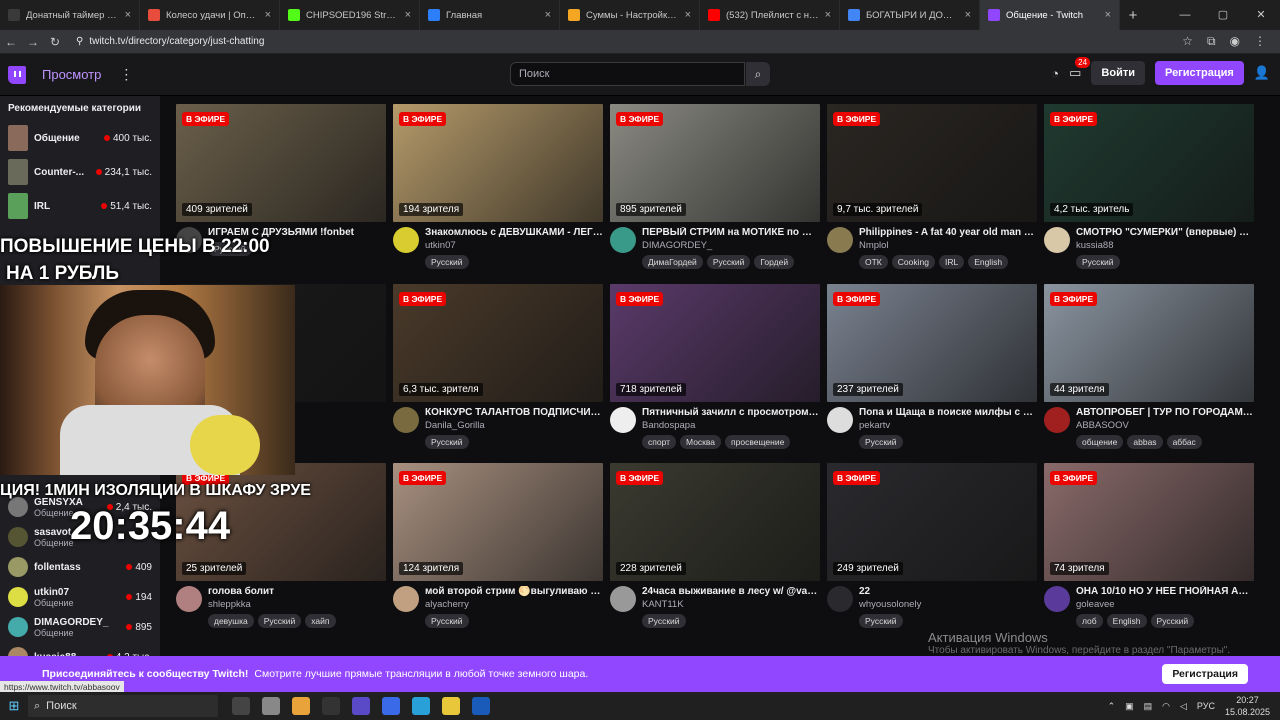 The height and width of the screenshot is (720, 1280). What do you see at coordinates (672, 262) in the screenshot?
I see `tag: ДимаГордей` at bounding box center [672, 262].